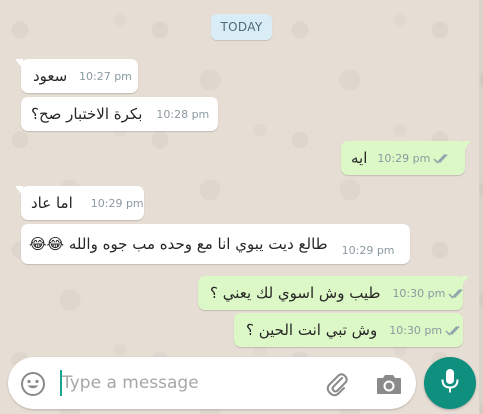 This screenshot has height=414, width=483. What do you see at coordinates (241, 27) in the screenshot?
I see `date-divider: TODAY` at bounding box center [241, 27].